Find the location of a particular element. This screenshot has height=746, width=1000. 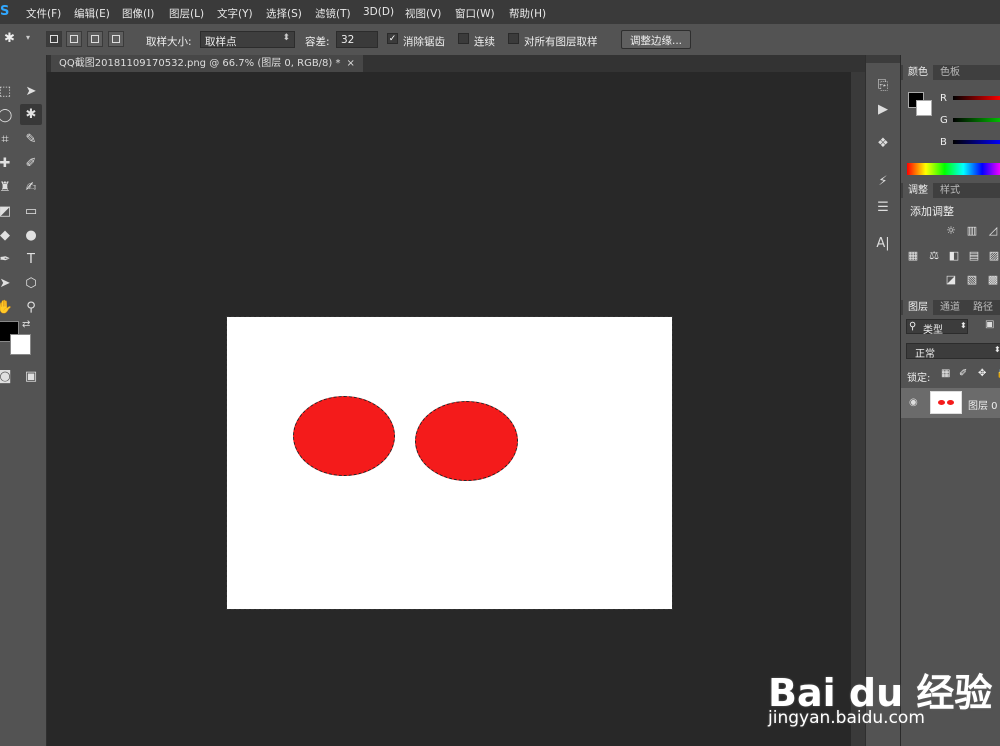

pen-tool-icon: ✒ is located at coordinates (8, 259).